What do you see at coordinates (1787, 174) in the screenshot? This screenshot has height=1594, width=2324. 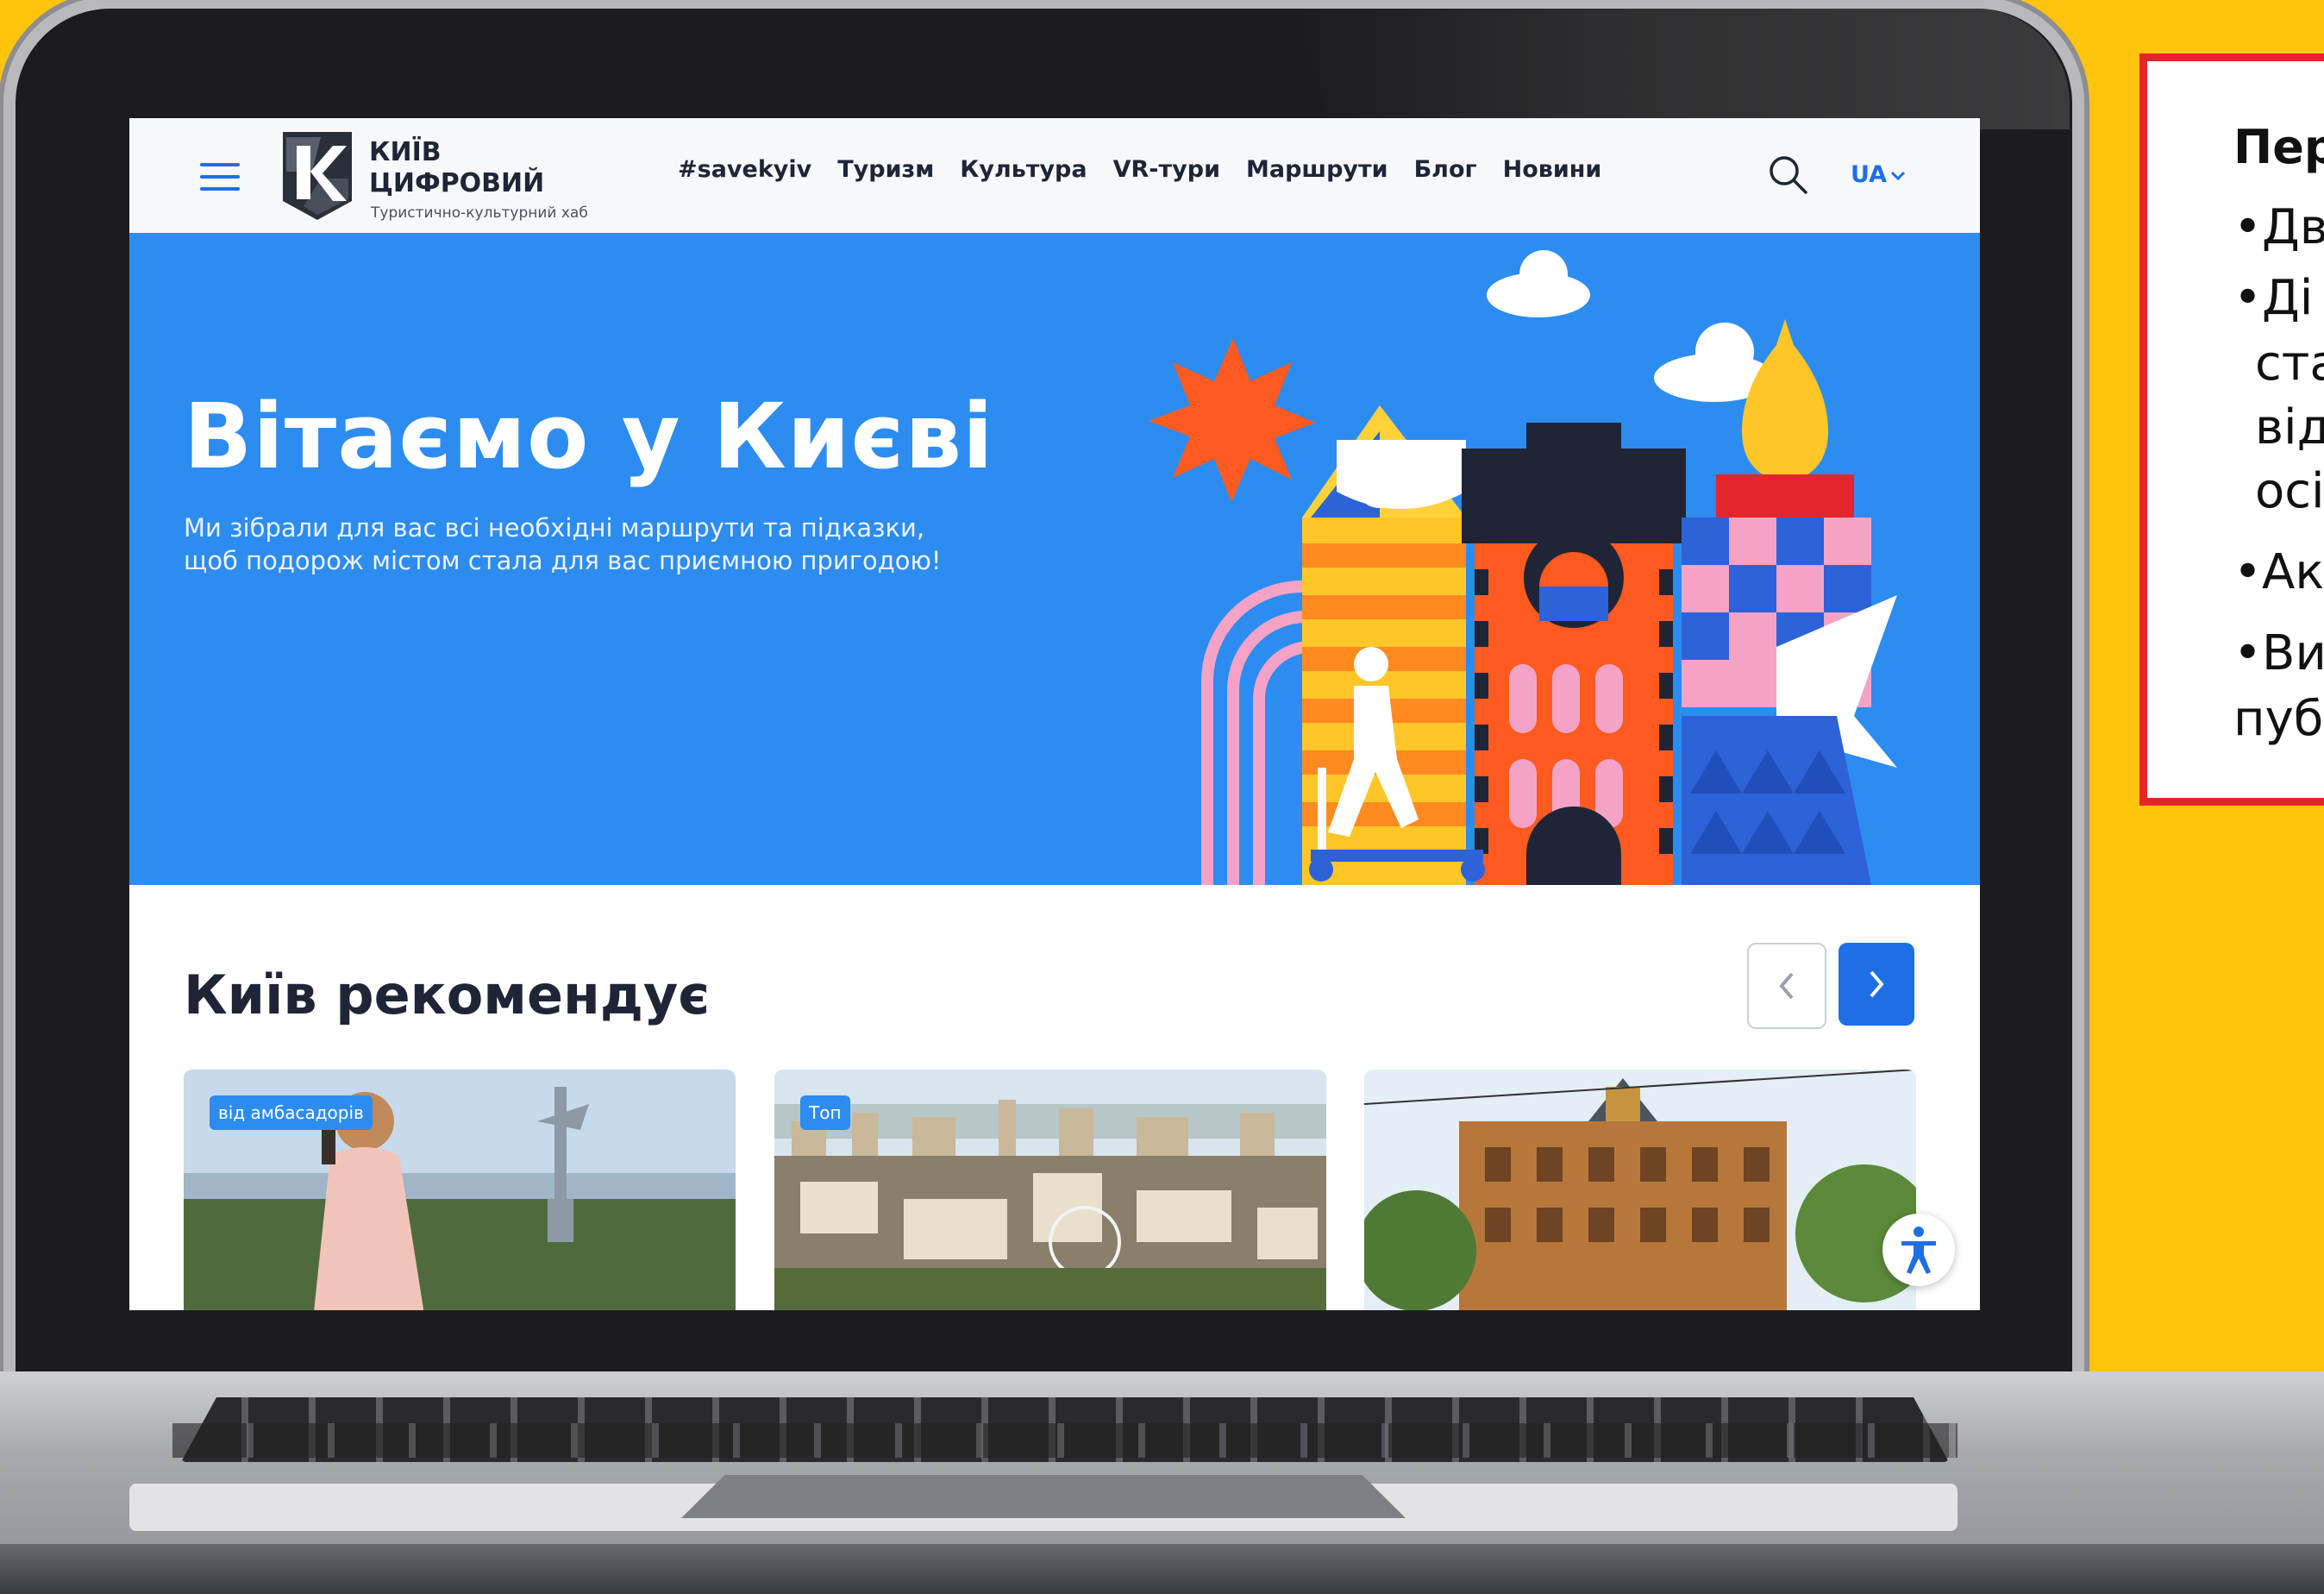 I see `search-icon` at bounding box center [1787, 174].